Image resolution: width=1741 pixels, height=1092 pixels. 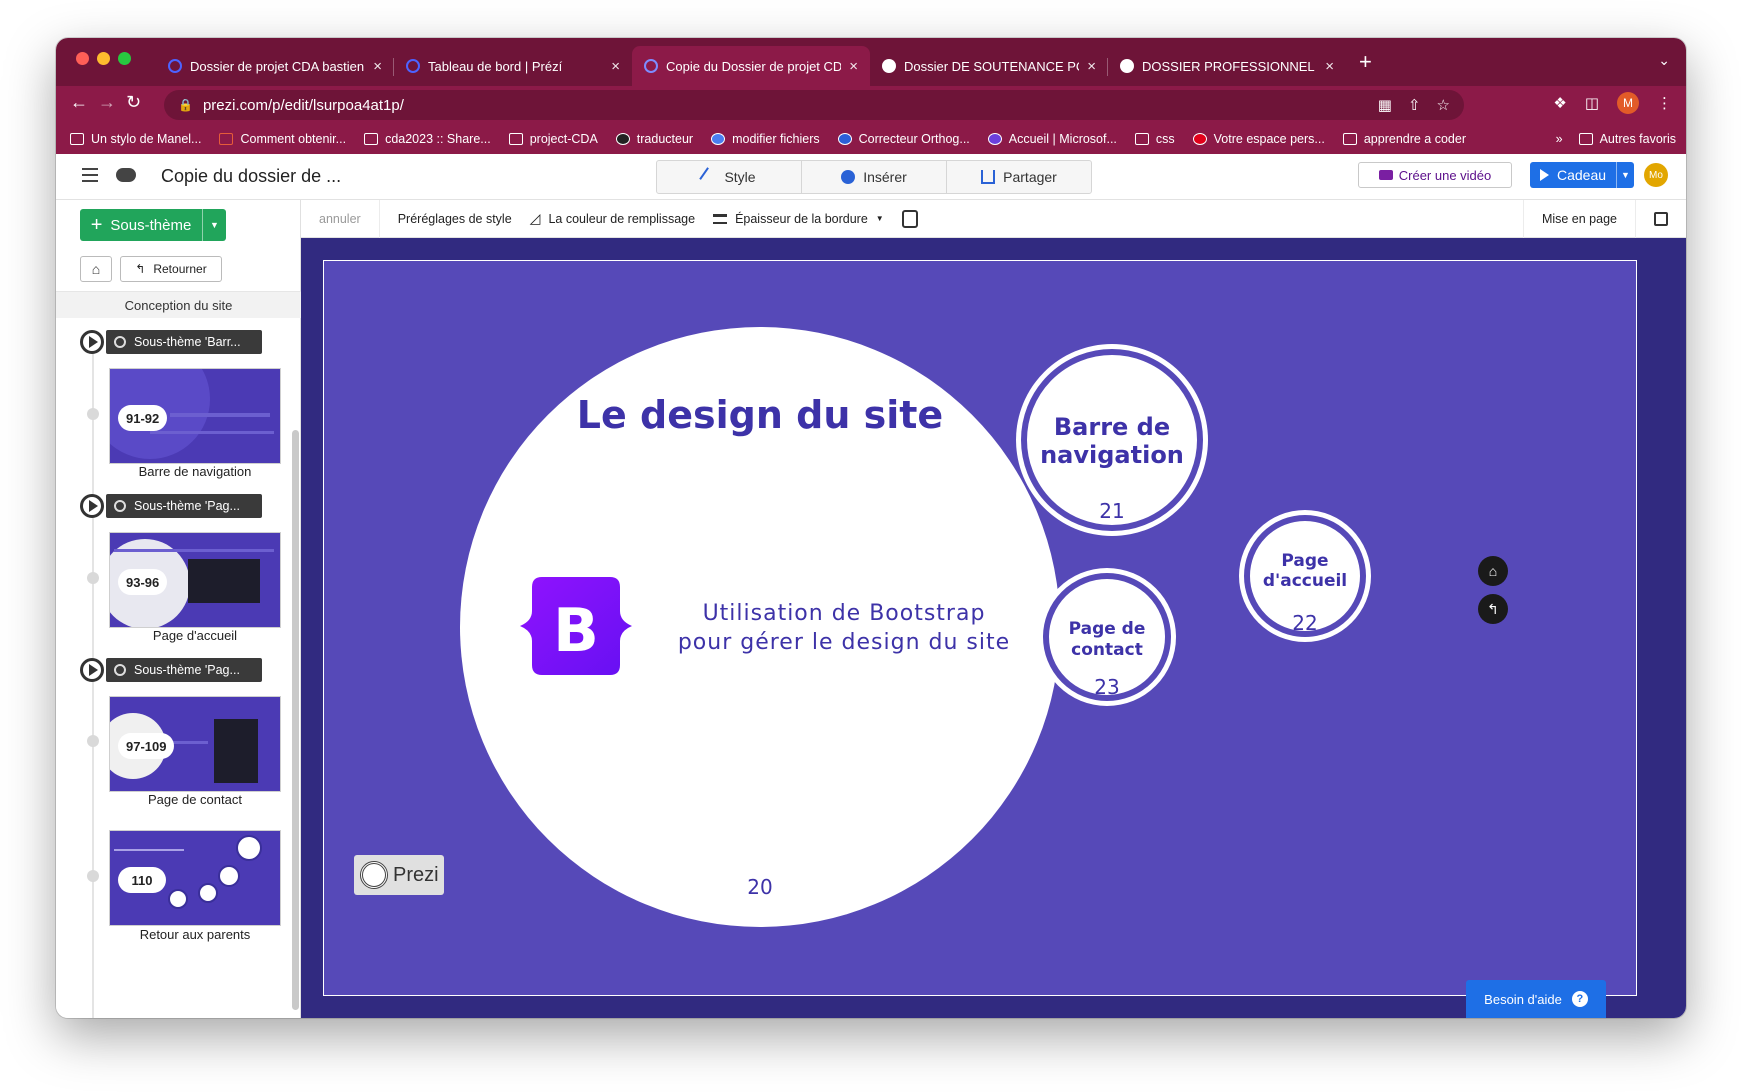 What do you see at coordinates (989, 66) in the screenshot?
I see `browser-tab: Dossier DE SOUTENANCE POUR ×` at bounding box center [989, 66].